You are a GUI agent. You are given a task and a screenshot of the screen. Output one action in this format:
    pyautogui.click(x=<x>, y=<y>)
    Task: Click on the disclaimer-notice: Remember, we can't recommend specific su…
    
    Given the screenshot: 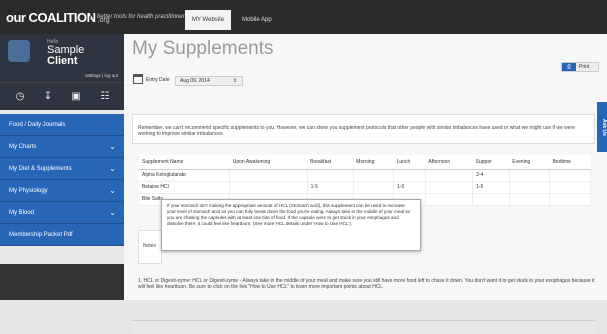 What is the action you would take?
    pyautogui.click(x=363, y=129)
    